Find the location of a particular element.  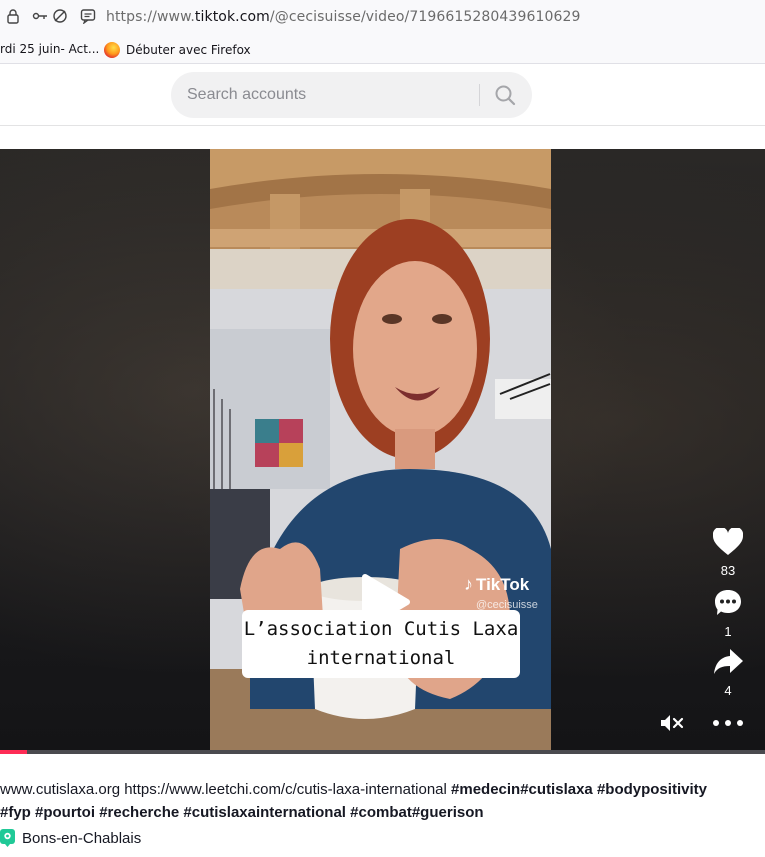

tiktok-header is located at coordinates (382, 95).